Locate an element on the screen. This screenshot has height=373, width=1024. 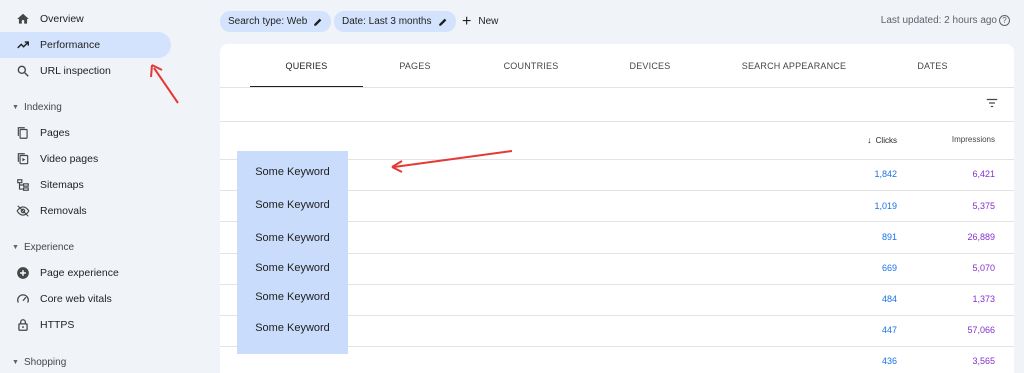
cell-clicks: 891 is located at coordinates (889, 237).